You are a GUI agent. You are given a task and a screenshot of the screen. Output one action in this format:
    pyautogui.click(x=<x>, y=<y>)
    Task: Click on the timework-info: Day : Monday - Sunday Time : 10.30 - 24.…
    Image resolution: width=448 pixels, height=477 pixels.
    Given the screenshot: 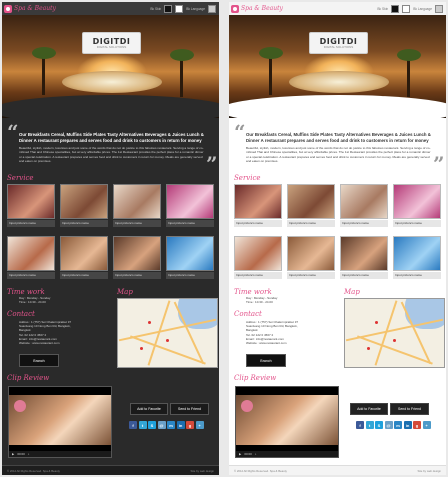 What is the action you would take?
    pyautogui.click(x=34, y=300)
    